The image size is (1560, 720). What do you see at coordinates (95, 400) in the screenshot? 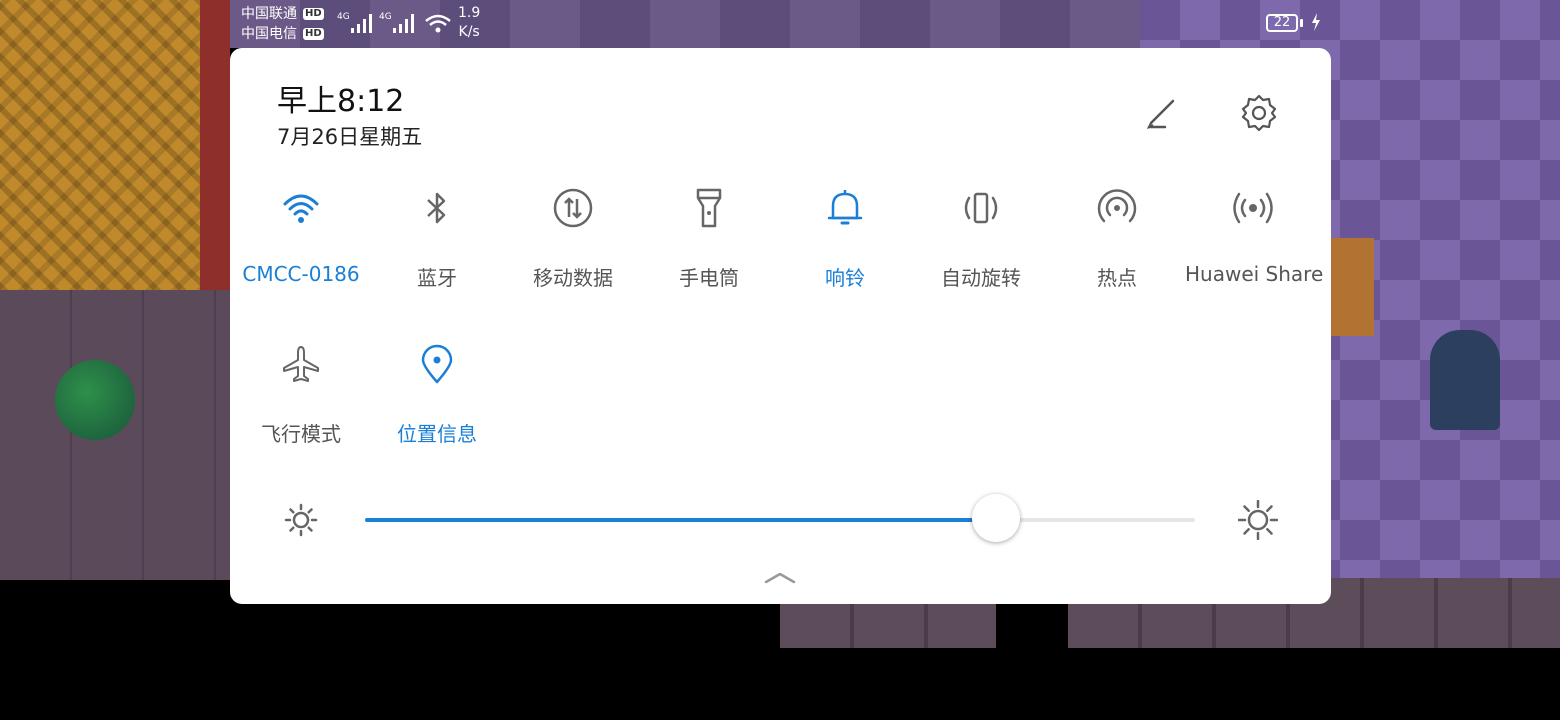
I see `potted-tree` at bounding box center [95, 400].